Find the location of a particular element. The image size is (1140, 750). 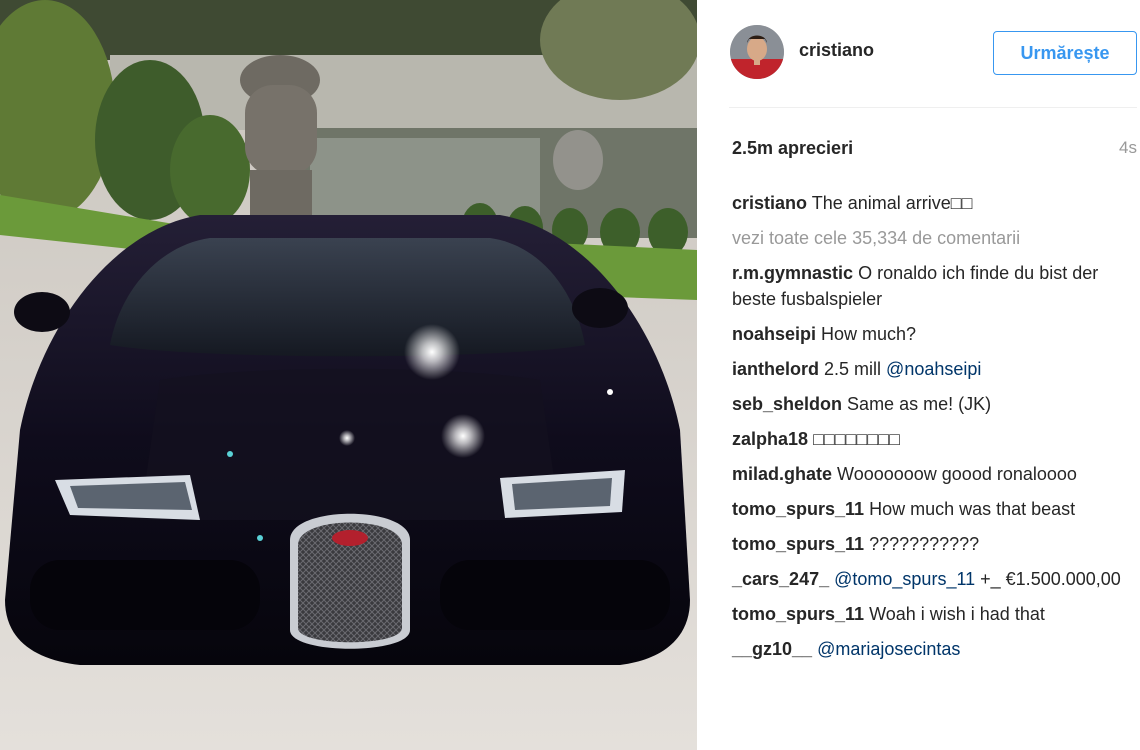

mention-link: @tomo_spurs_11 is located at coordinates (904, 579).